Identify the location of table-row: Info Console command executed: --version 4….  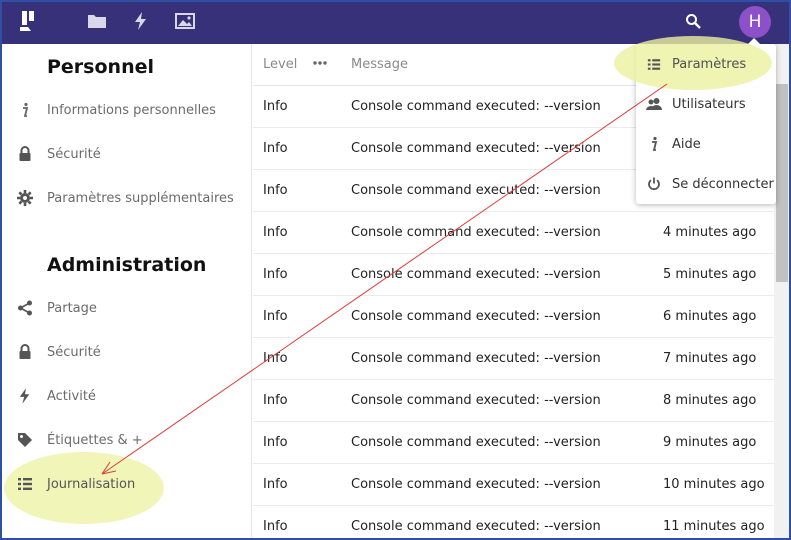
(513, 233).